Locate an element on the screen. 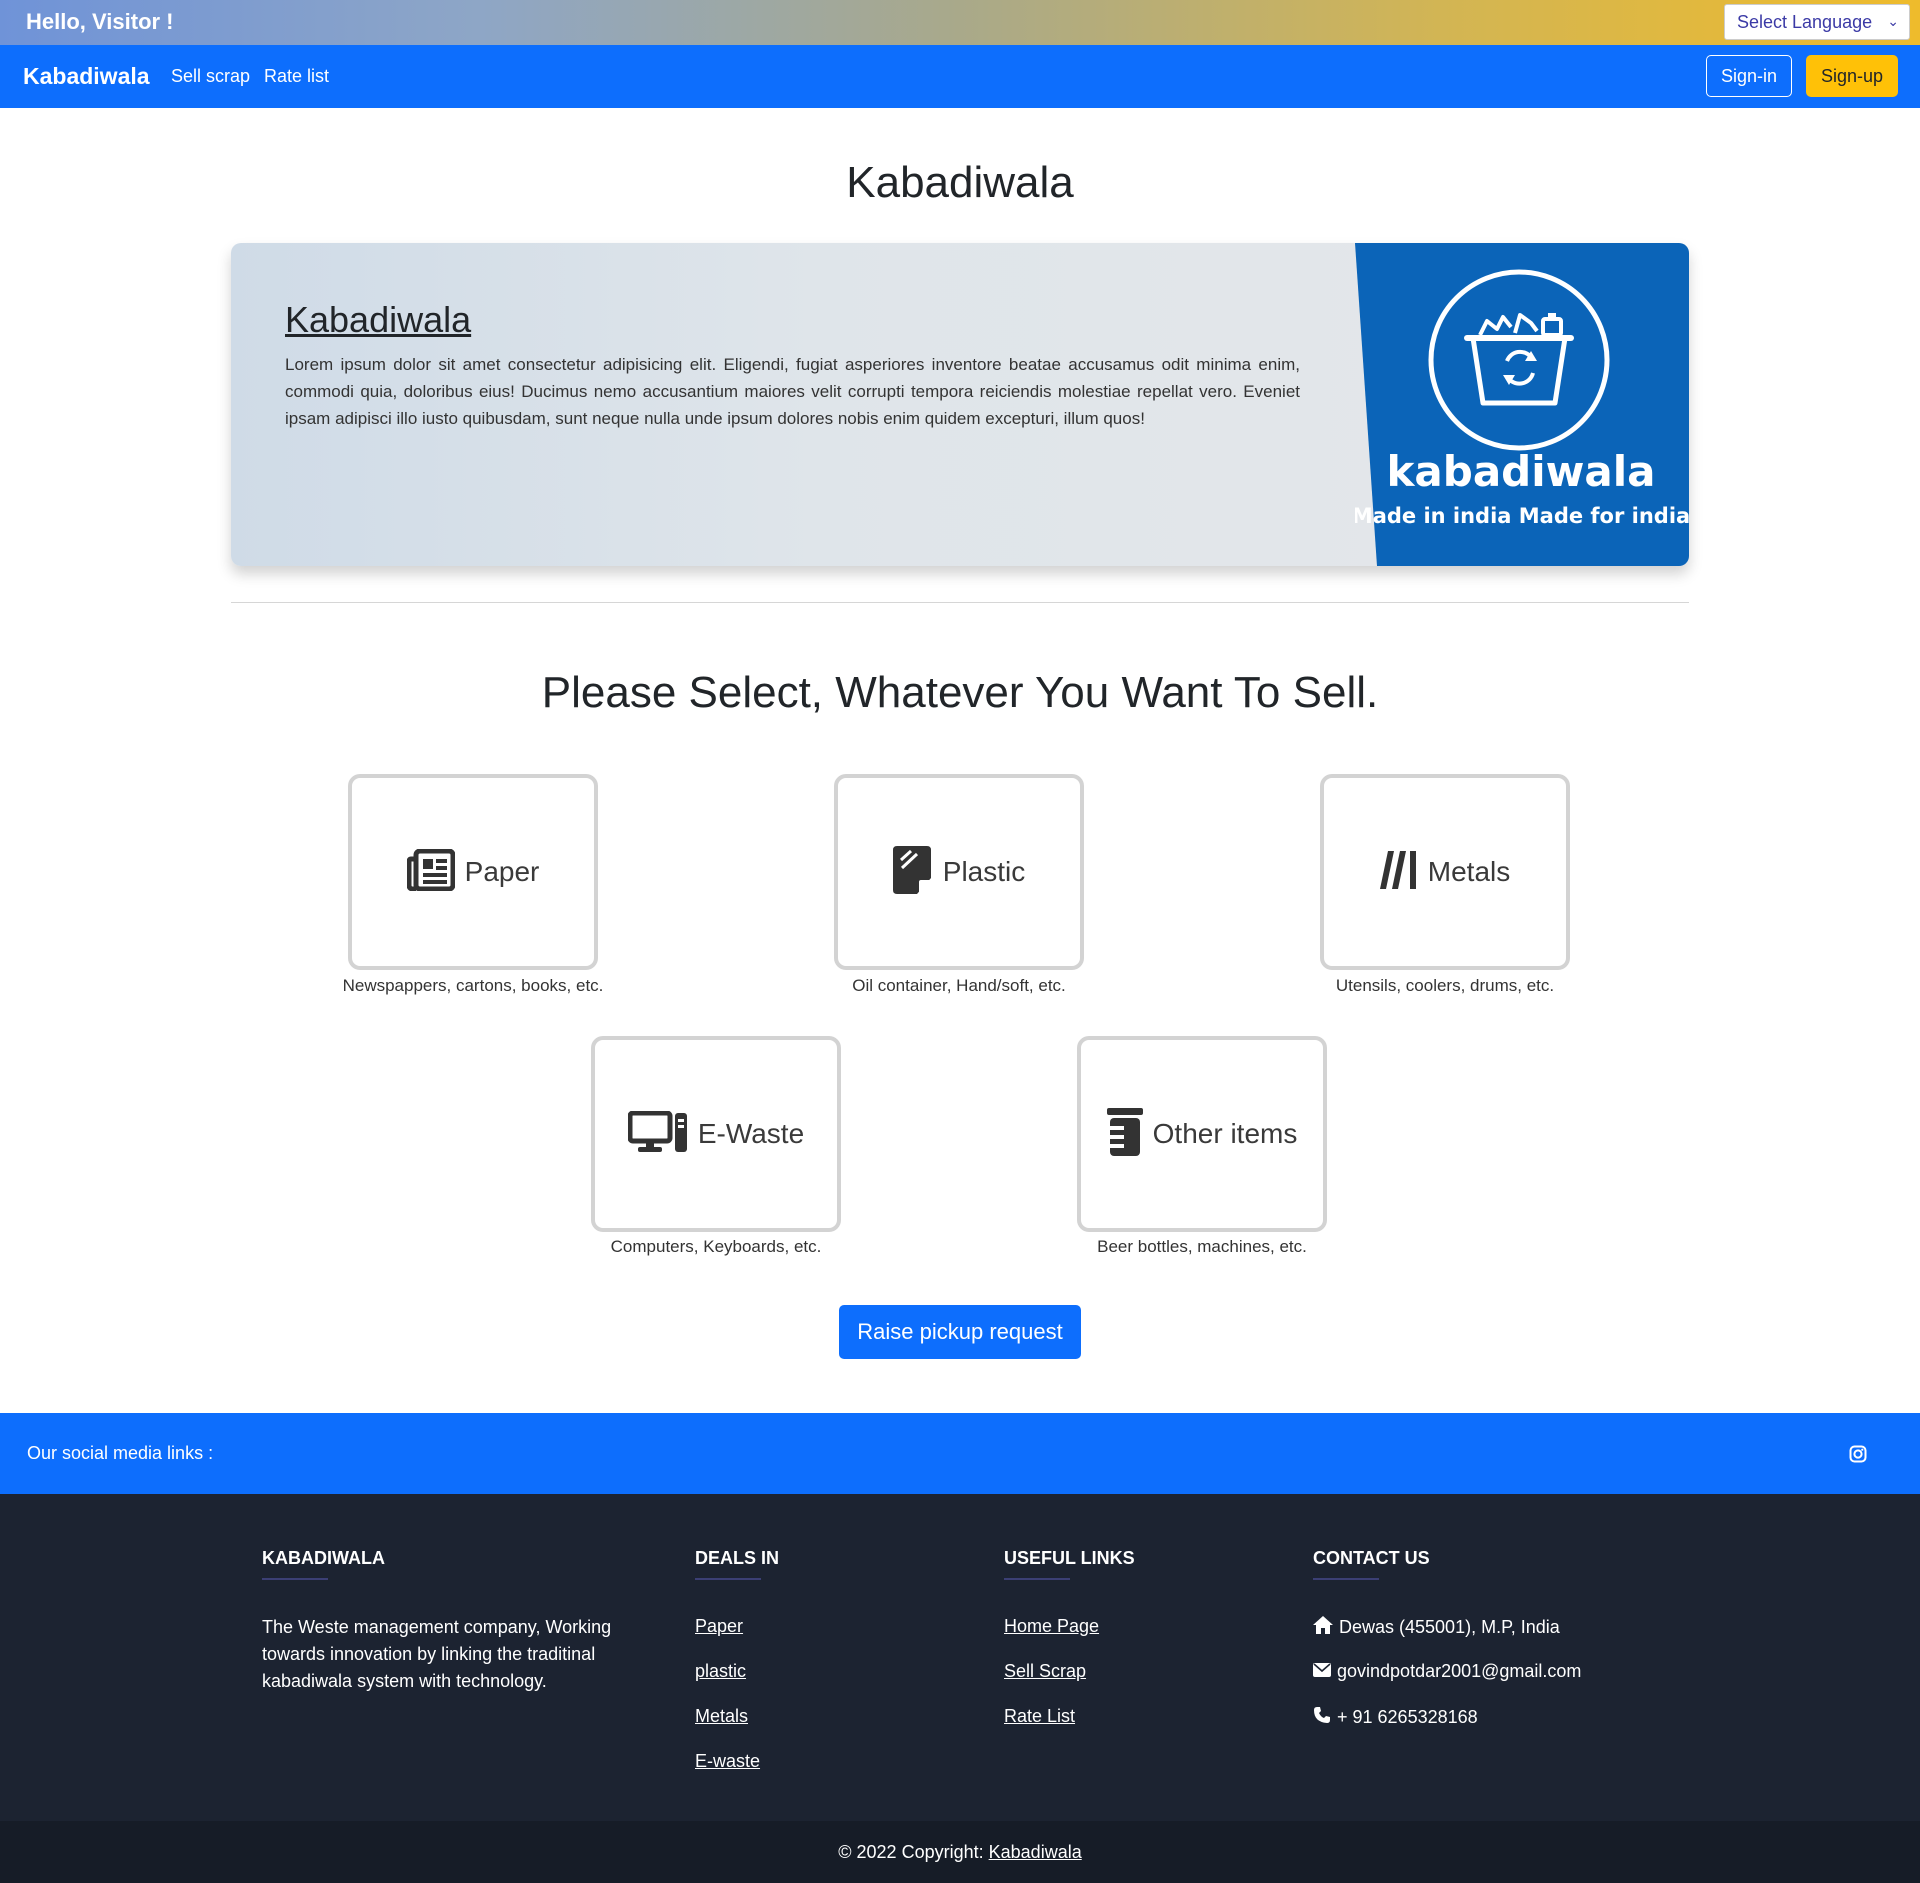  greeting-text: Hello, Visitor ! is located at coordinates (100, 21).